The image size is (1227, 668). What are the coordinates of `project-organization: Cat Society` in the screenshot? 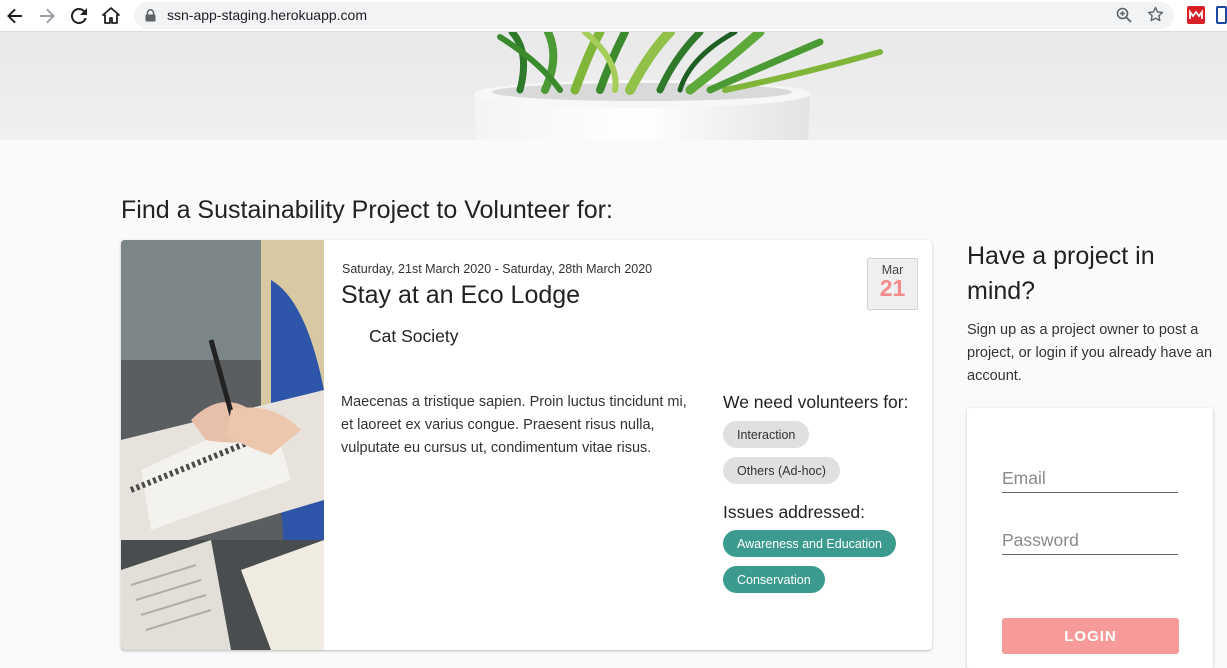 It's located at (413, 336).